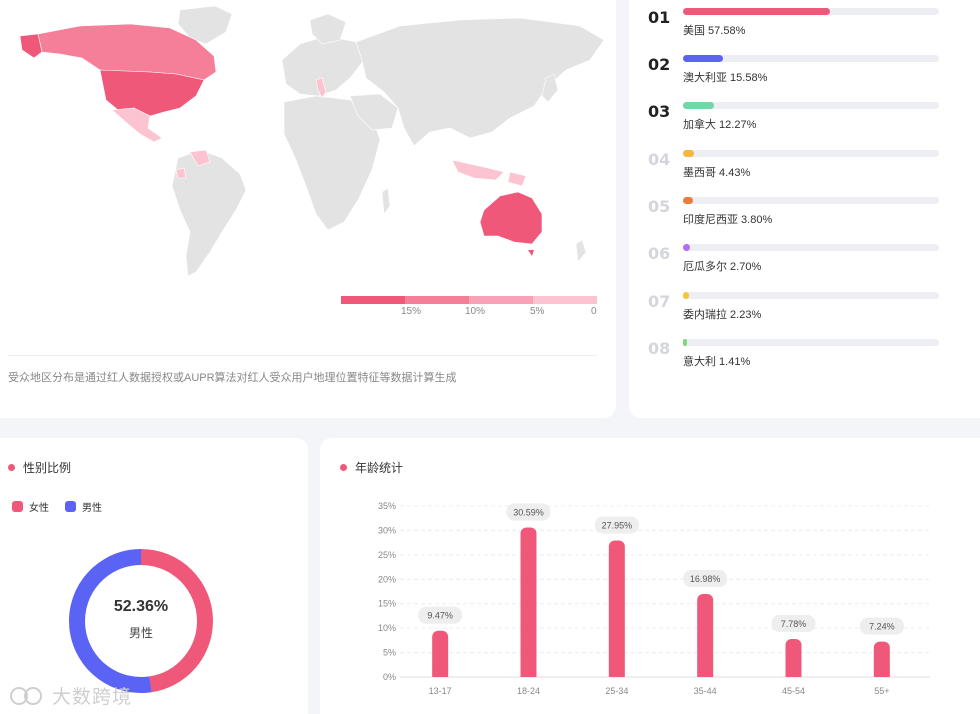  Describe the element at coordinates (387, 628) in the screenshot. I see `y-tick-label: 10%` at that location.